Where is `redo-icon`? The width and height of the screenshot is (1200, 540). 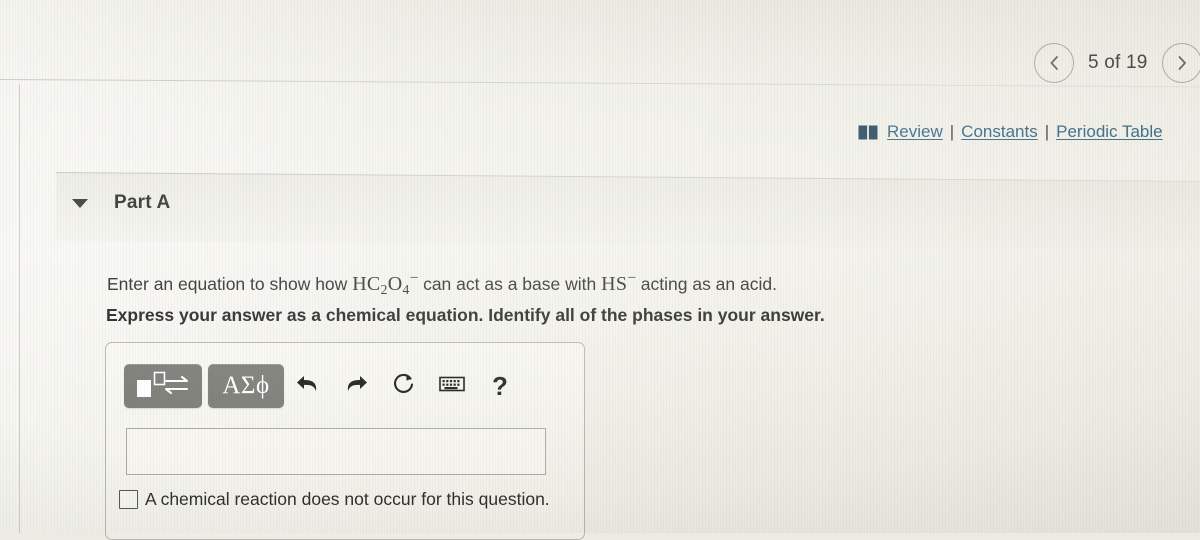
redo-icon is located at coordinates (356, 386).